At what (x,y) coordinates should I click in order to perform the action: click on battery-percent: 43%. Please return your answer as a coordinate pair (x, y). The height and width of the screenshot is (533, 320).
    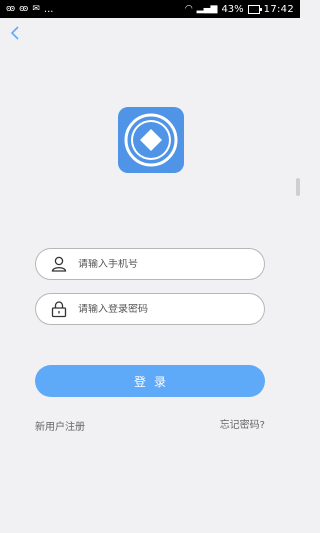
    Looking at the image, I should click on (232, 9).